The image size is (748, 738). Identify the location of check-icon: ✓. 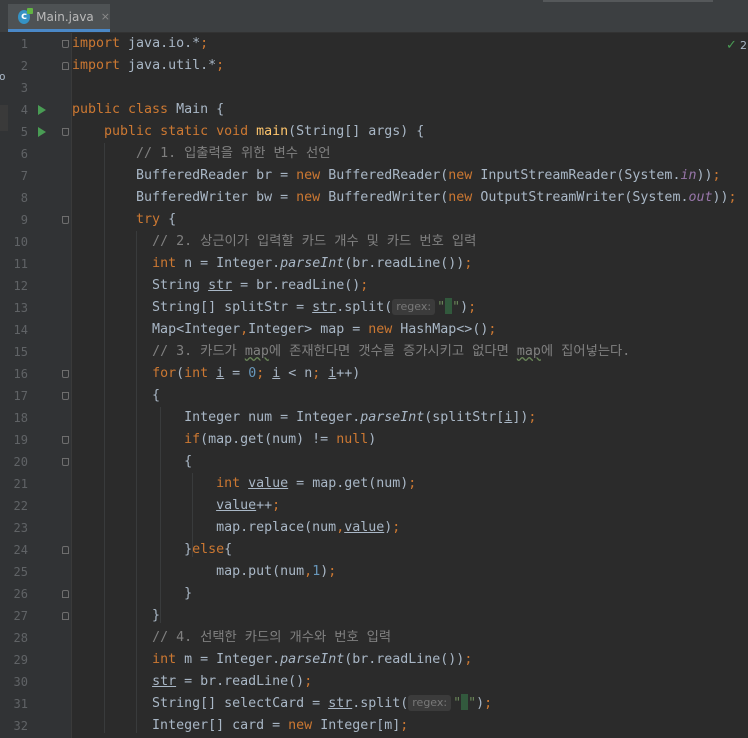
(731, 45).